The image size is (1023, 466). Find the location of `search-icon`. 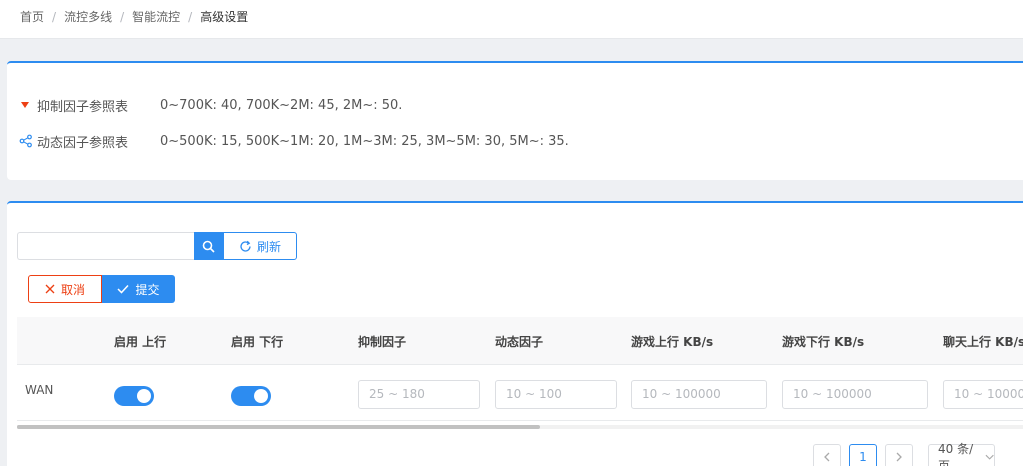

search-icon is located at coordinates (208, 246).